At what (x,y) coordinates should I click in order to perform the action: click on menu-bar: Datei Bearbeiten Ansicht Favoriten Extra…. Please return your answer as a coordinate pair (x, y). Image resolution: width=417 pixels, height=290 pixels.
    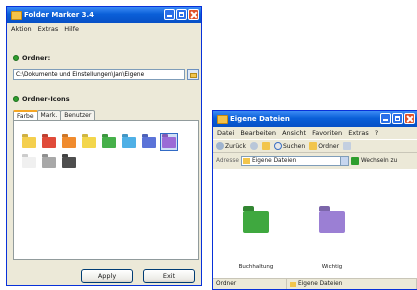
    Looking at the image, I should click on (315, 133).